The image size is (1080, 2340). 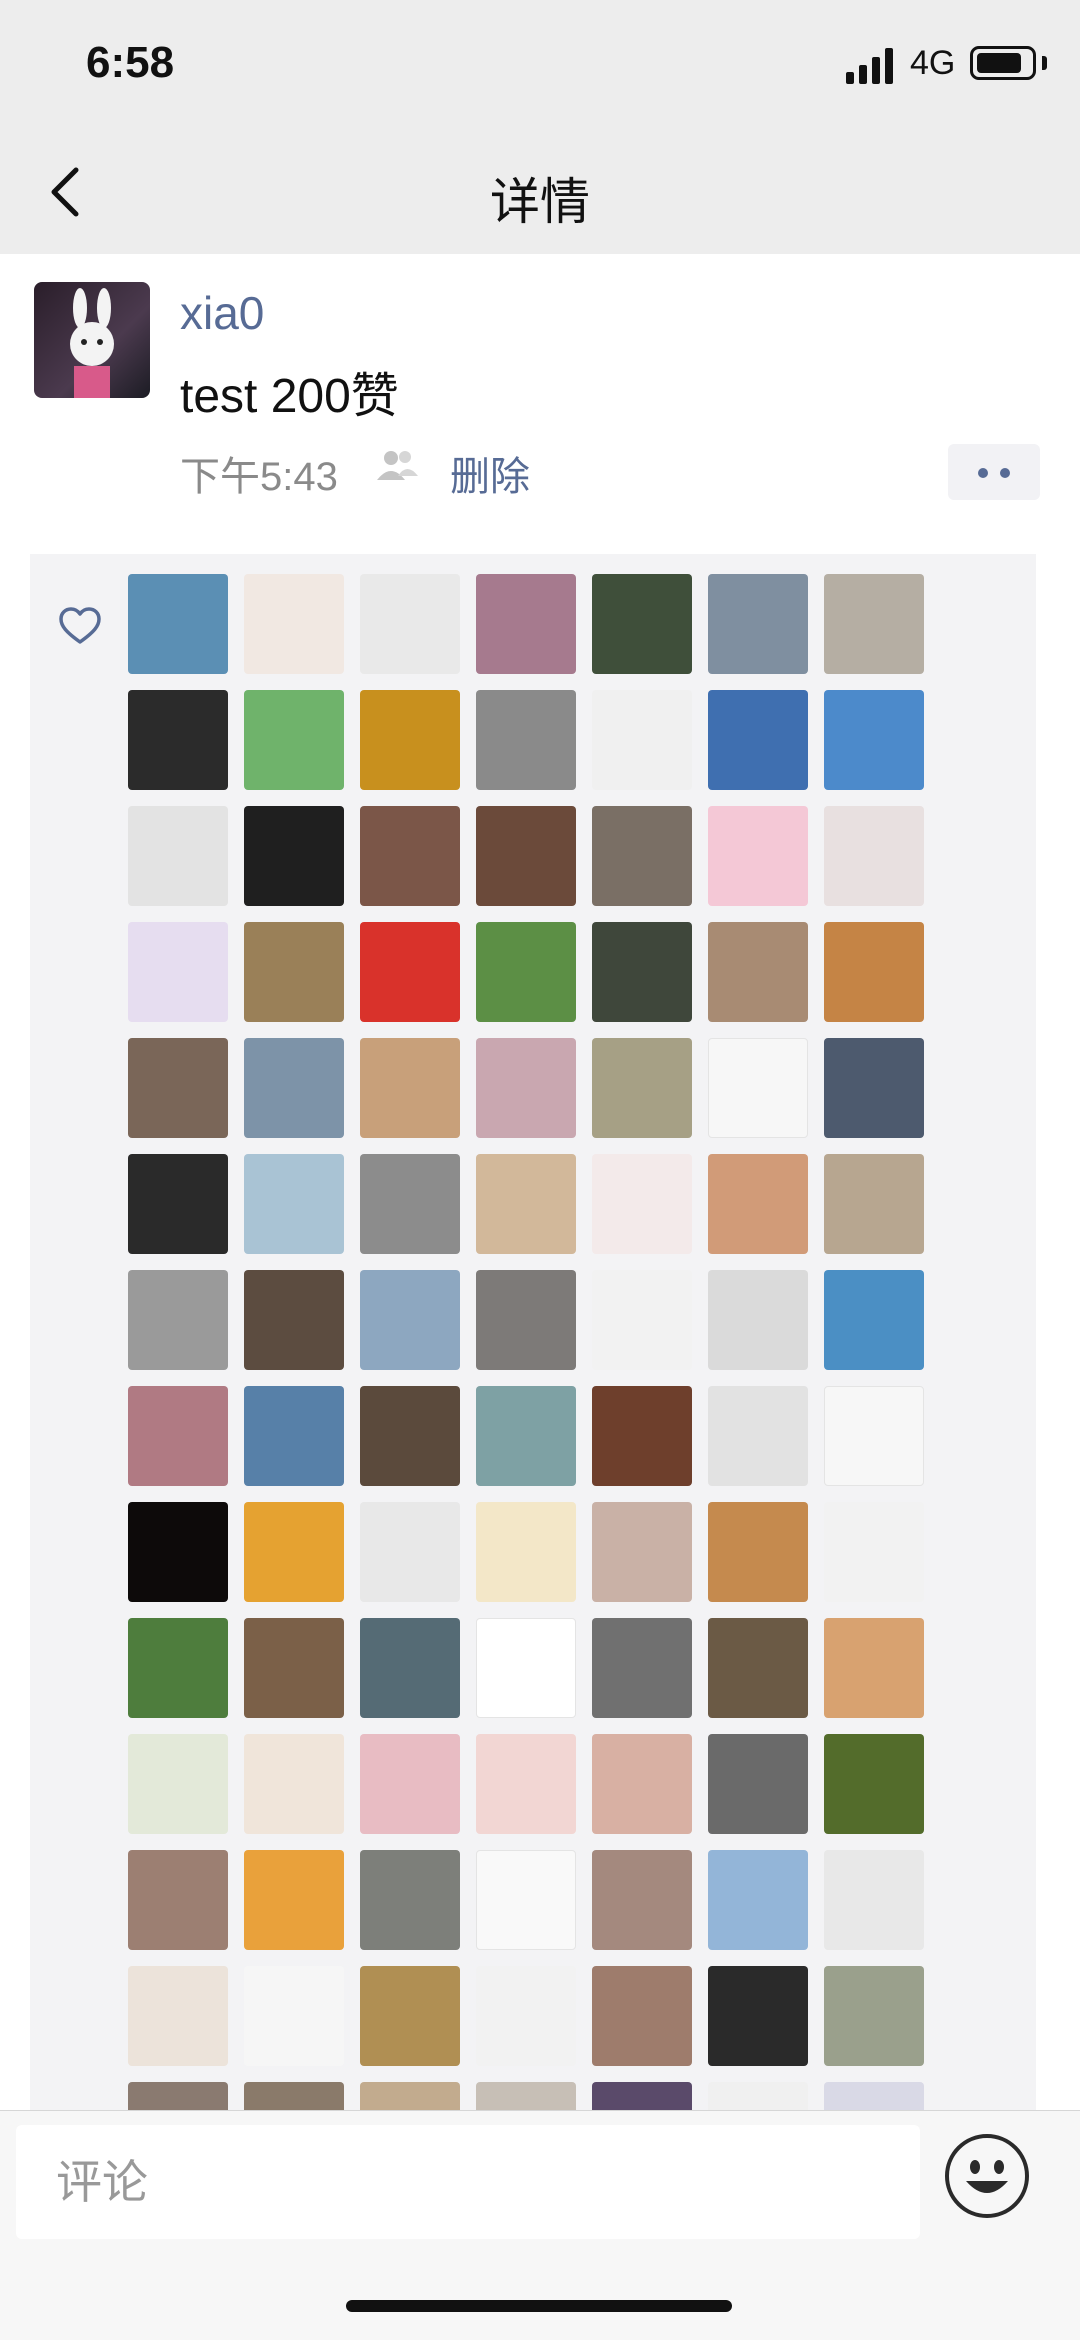 What do you see at coordinates (490, 473) in the screenshot?
I see `delete-link: 删除` at bounding box center [490, 473].